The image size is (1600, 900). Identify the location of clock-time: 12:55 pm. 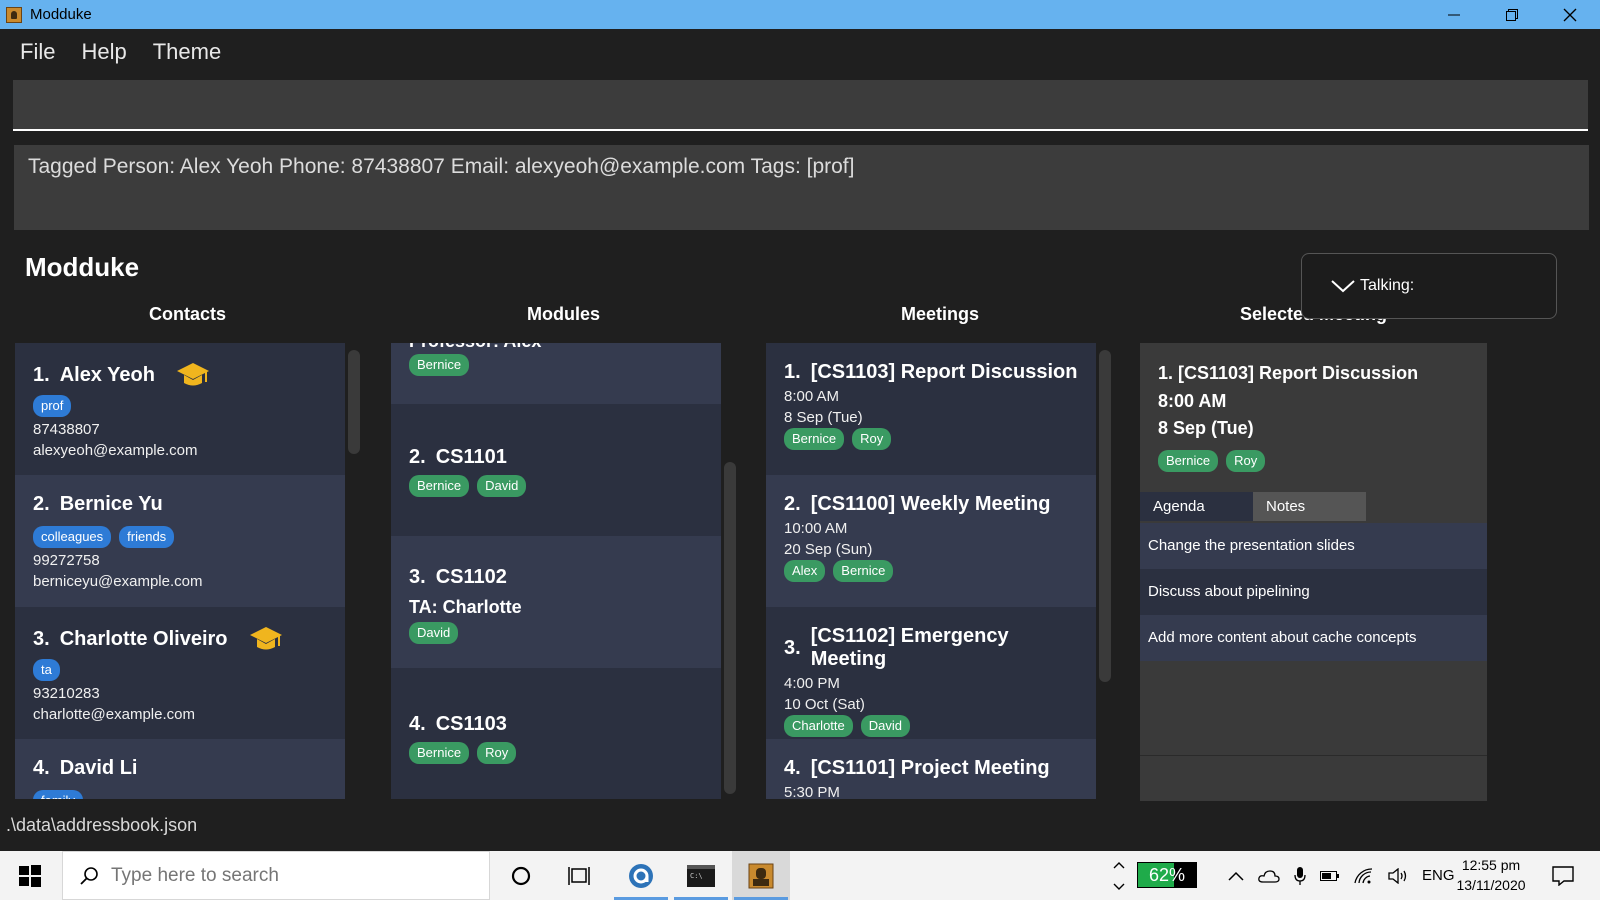
(1491, 865).